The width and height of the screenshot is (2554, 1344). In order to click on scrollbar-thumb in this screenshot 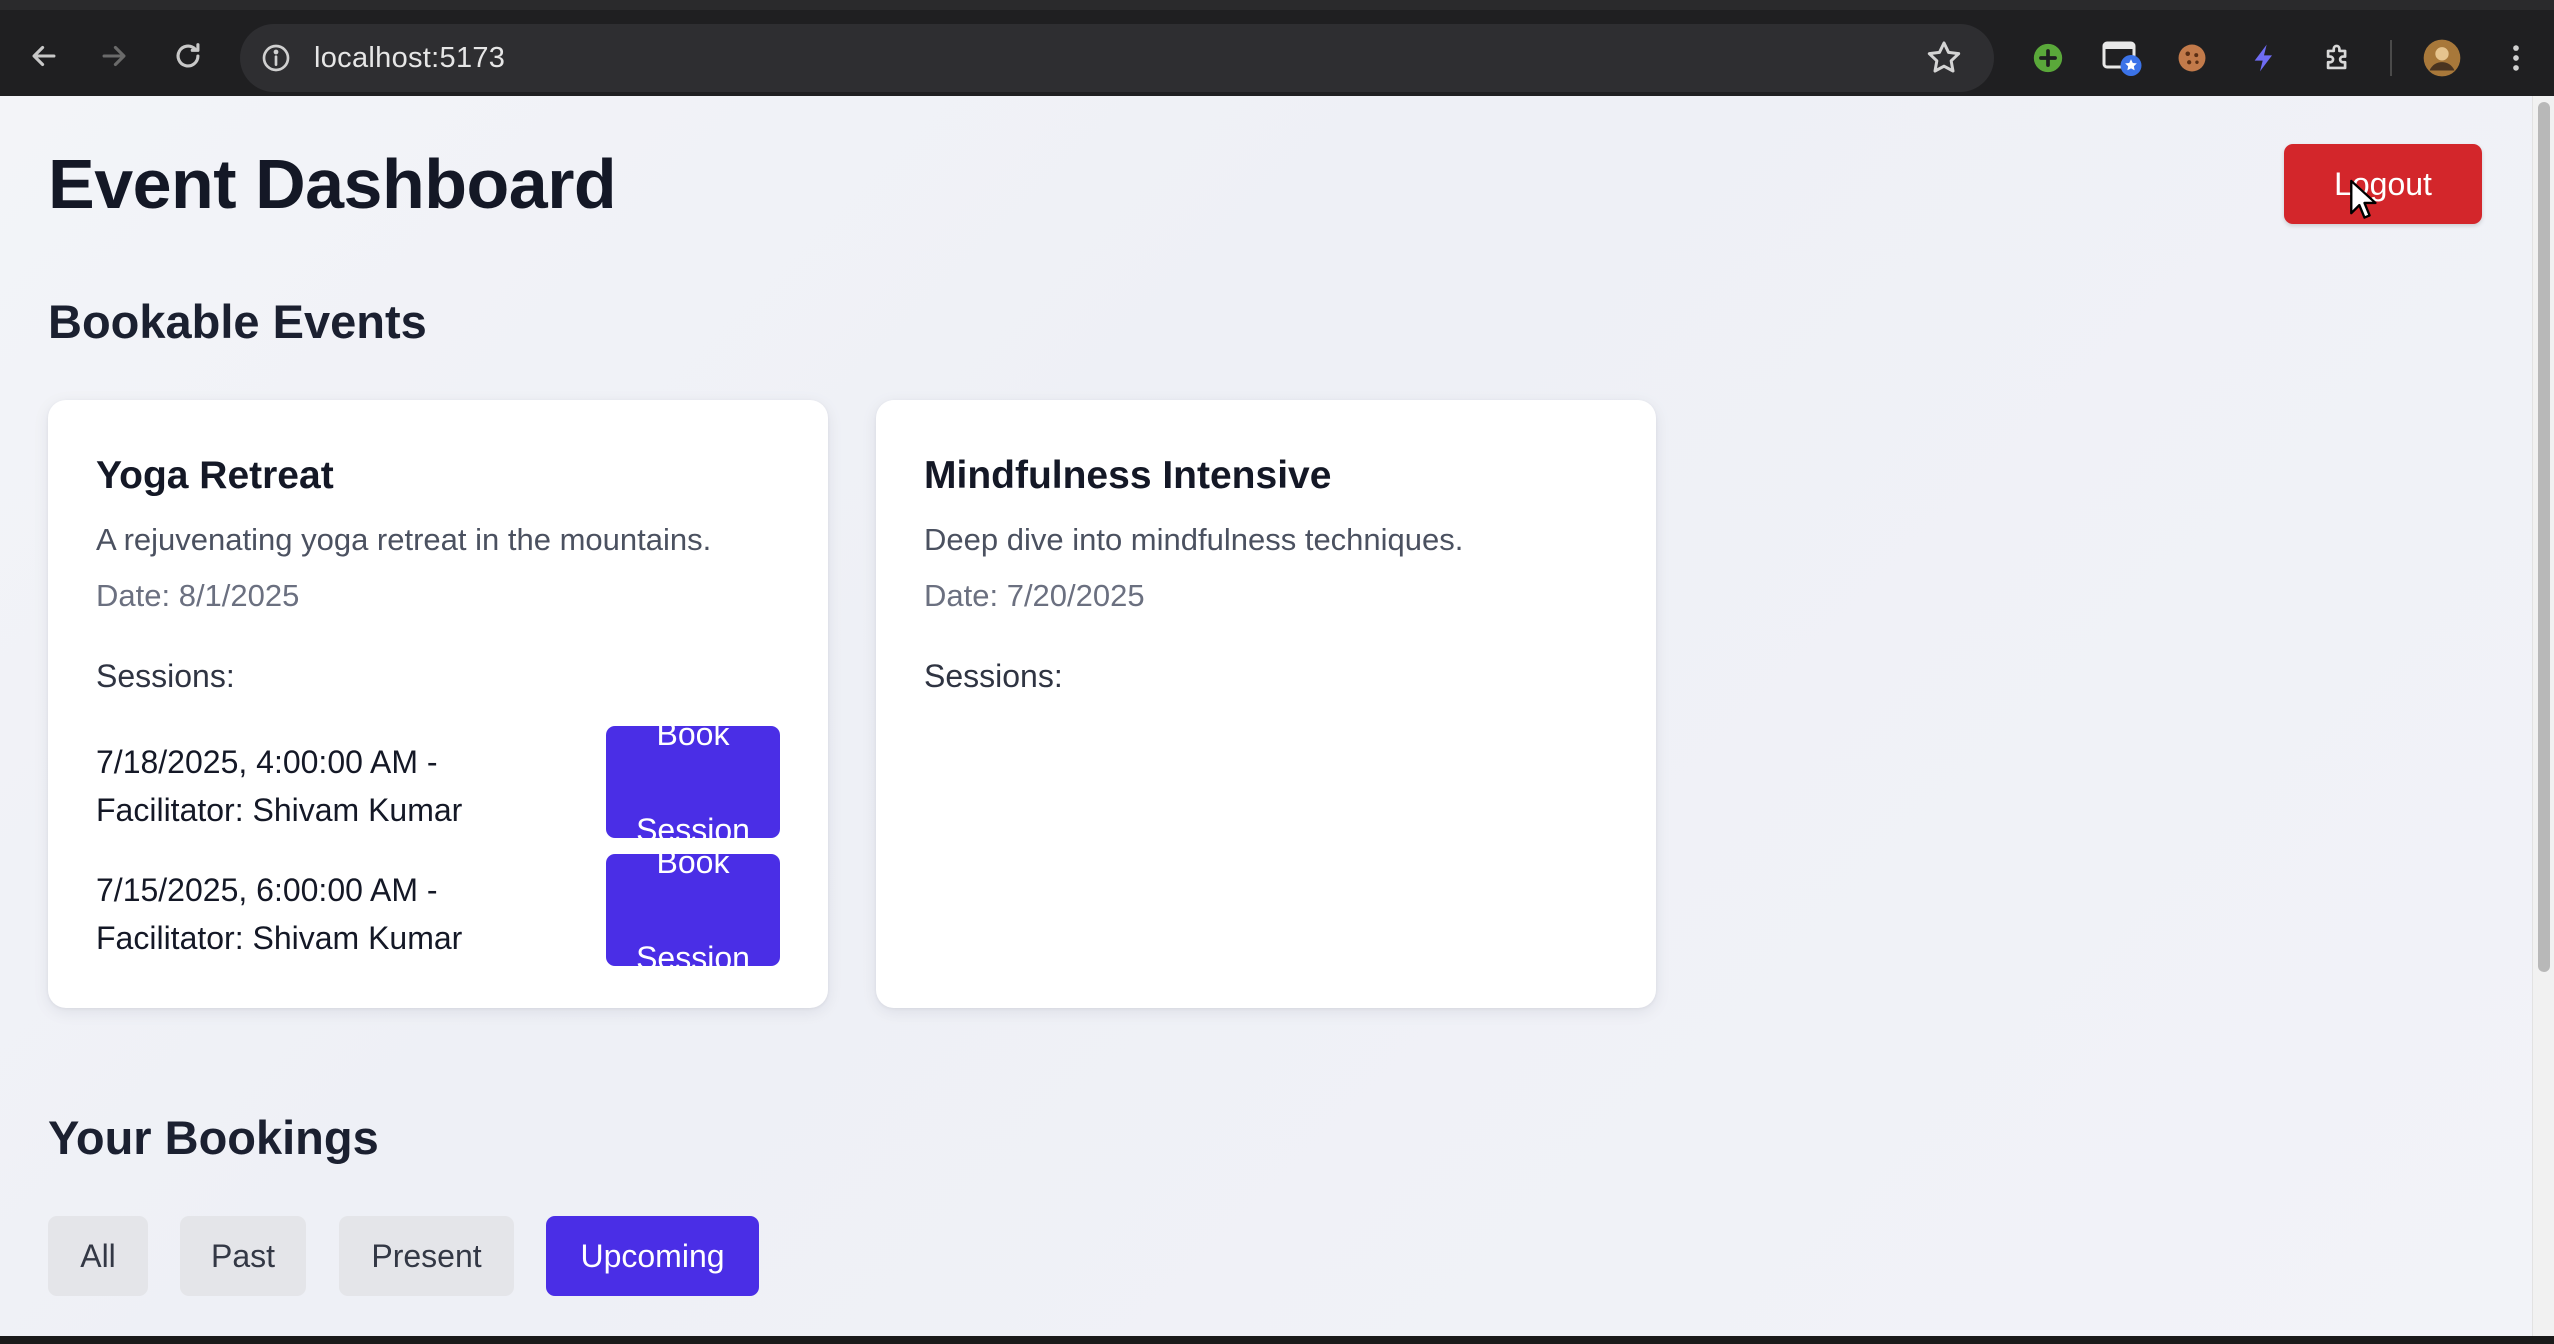, I will do `click(2544, 537)`.